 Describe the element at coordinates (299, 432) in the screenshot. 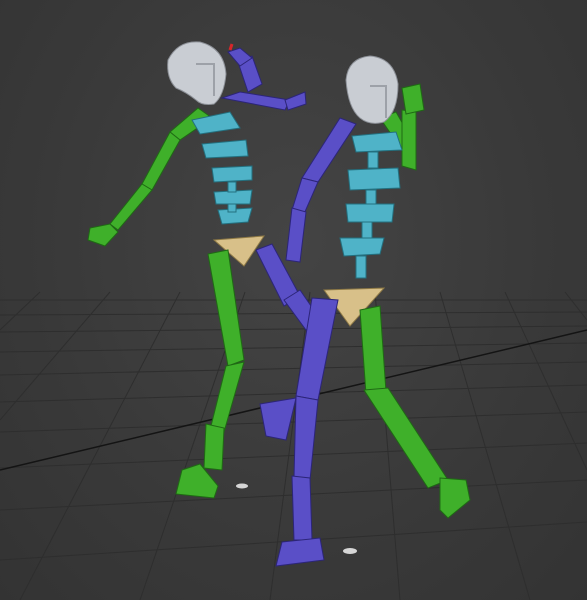

I see `biped-right-leg-blue` at that location.